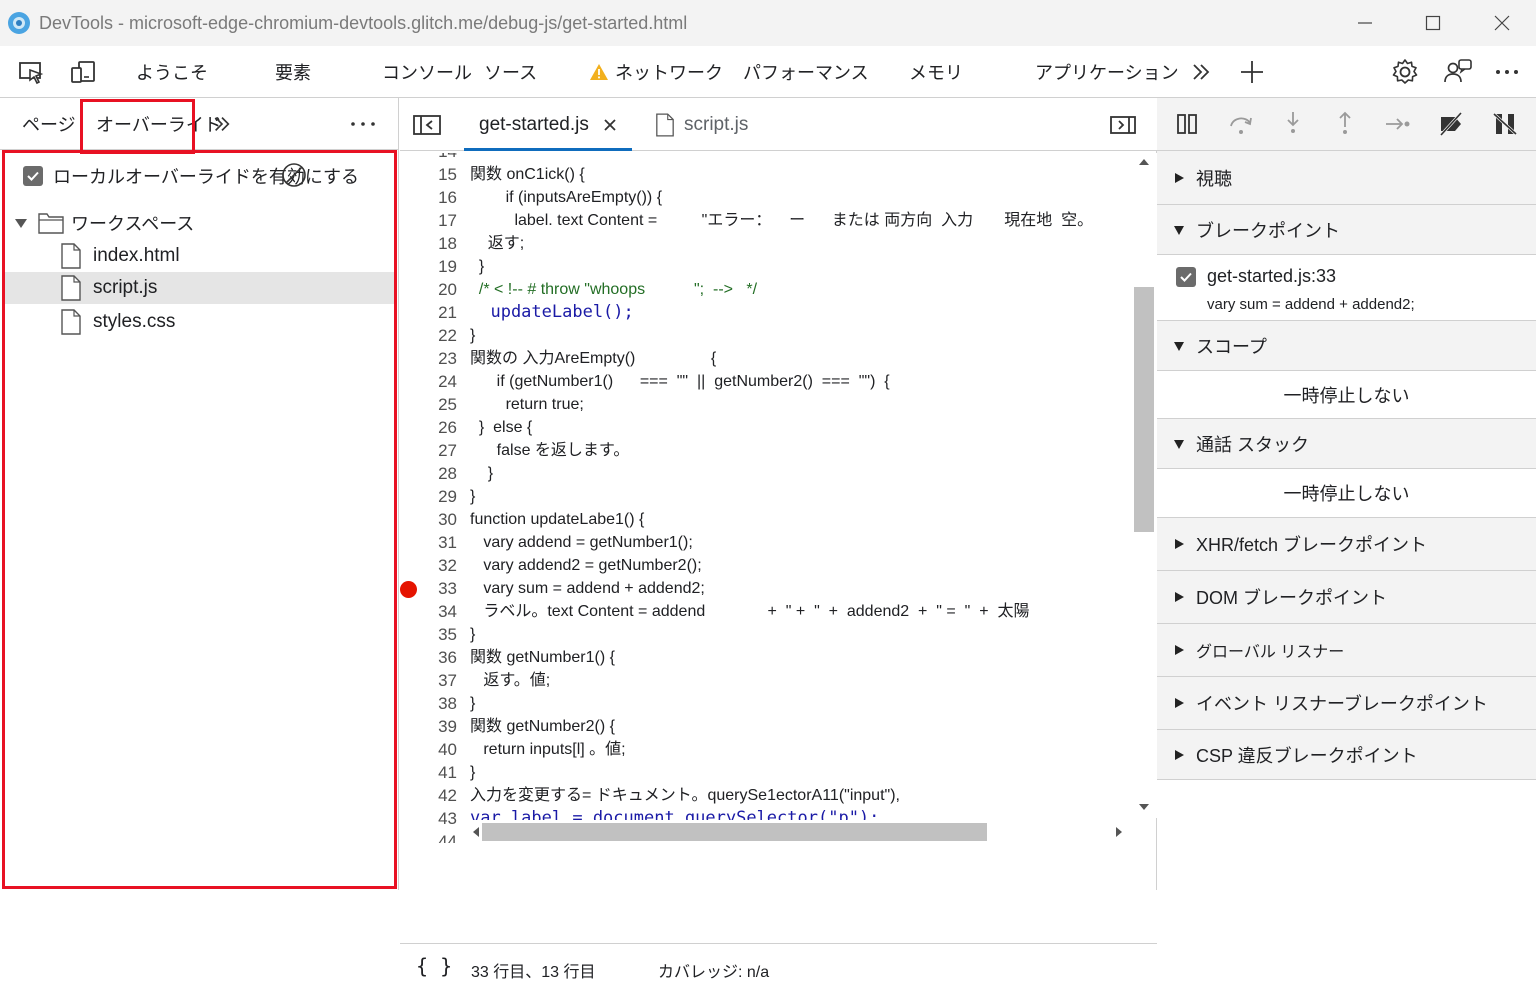  I want to click on tab-welcome: ようこそ, so click(172, 71).